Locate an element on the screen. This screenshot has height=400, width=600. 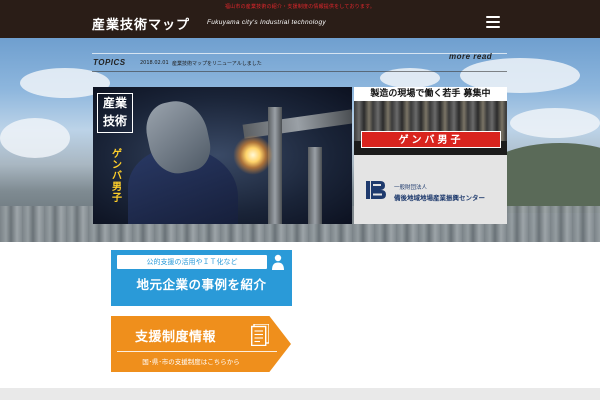
support-info-banner: 支援制度情報 国･県･市の支援制度はこちらから is located at coordinates (201, 344).